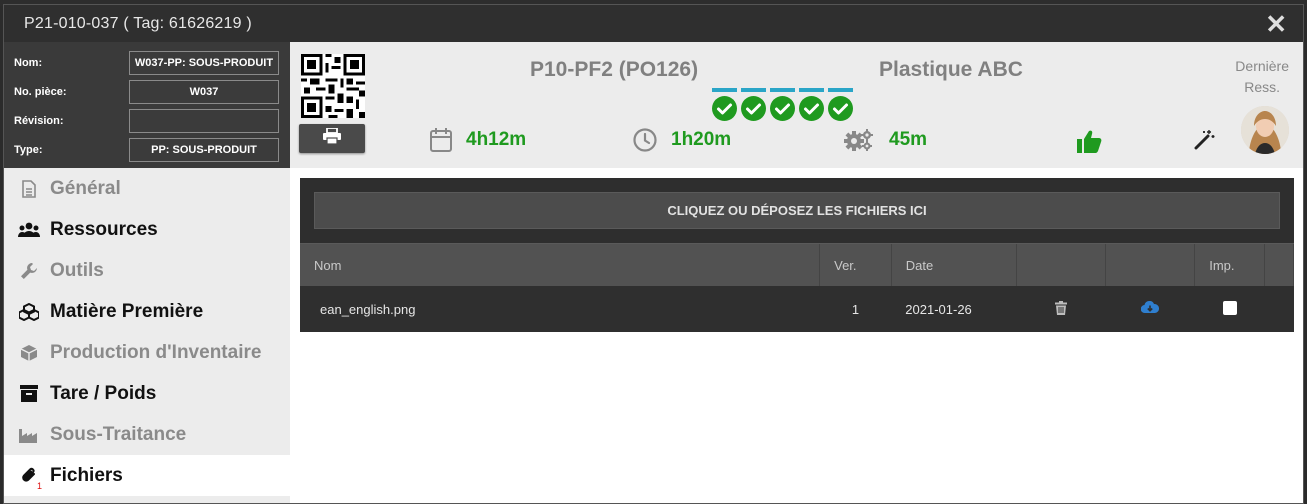 The image size is (1307, 504). I want to click on client-name: Plastique ABC, so click(951, 69).